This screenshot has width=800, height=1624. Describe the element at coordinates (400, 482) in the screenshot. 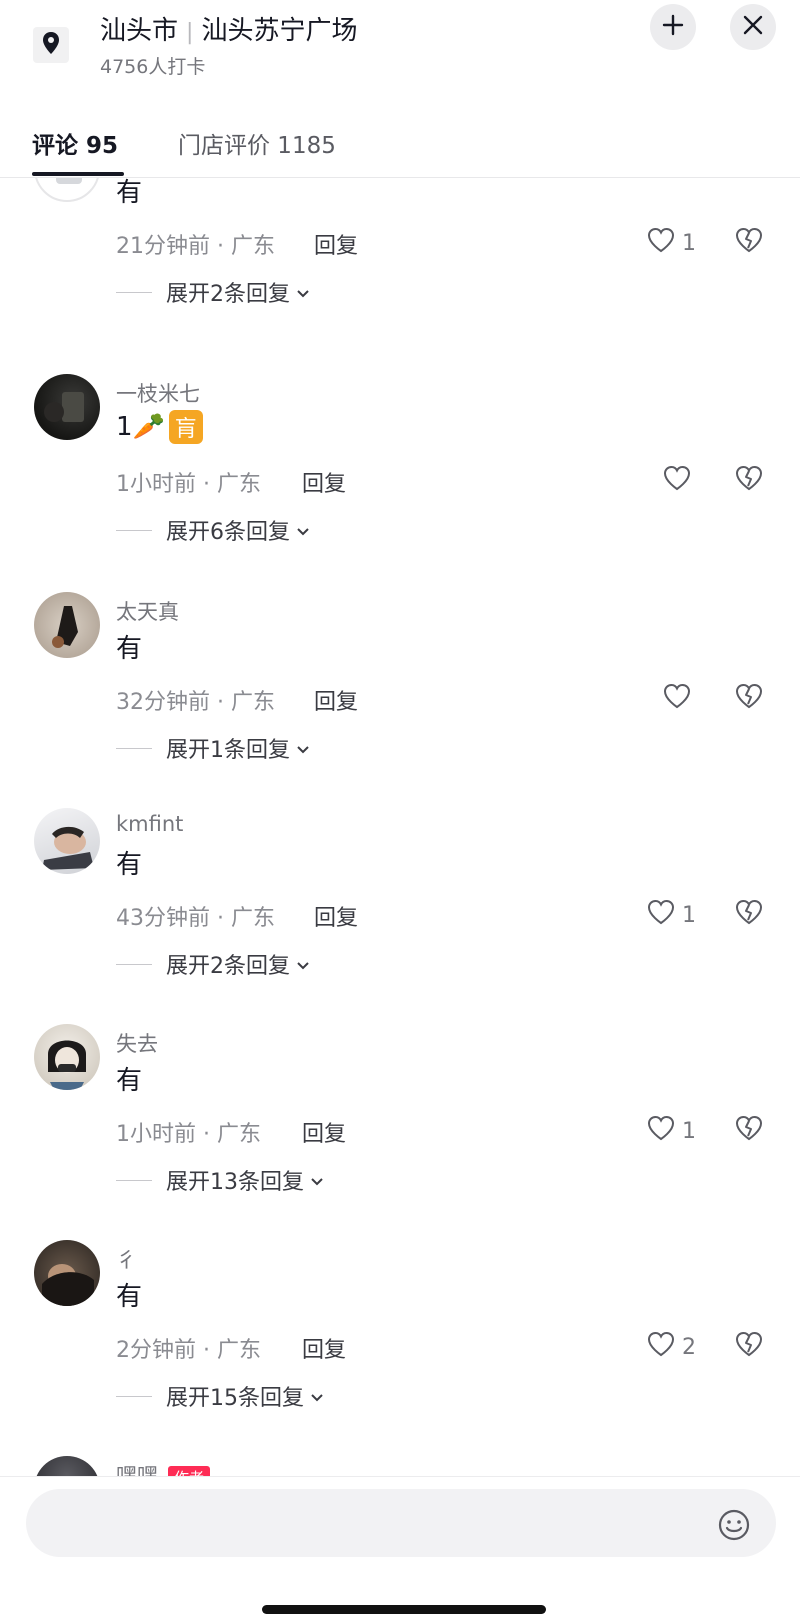

I see `comment-item: 一枝米七 1🥕 肓 1小时前 · 广东 回复 展开6条回复` at that location.